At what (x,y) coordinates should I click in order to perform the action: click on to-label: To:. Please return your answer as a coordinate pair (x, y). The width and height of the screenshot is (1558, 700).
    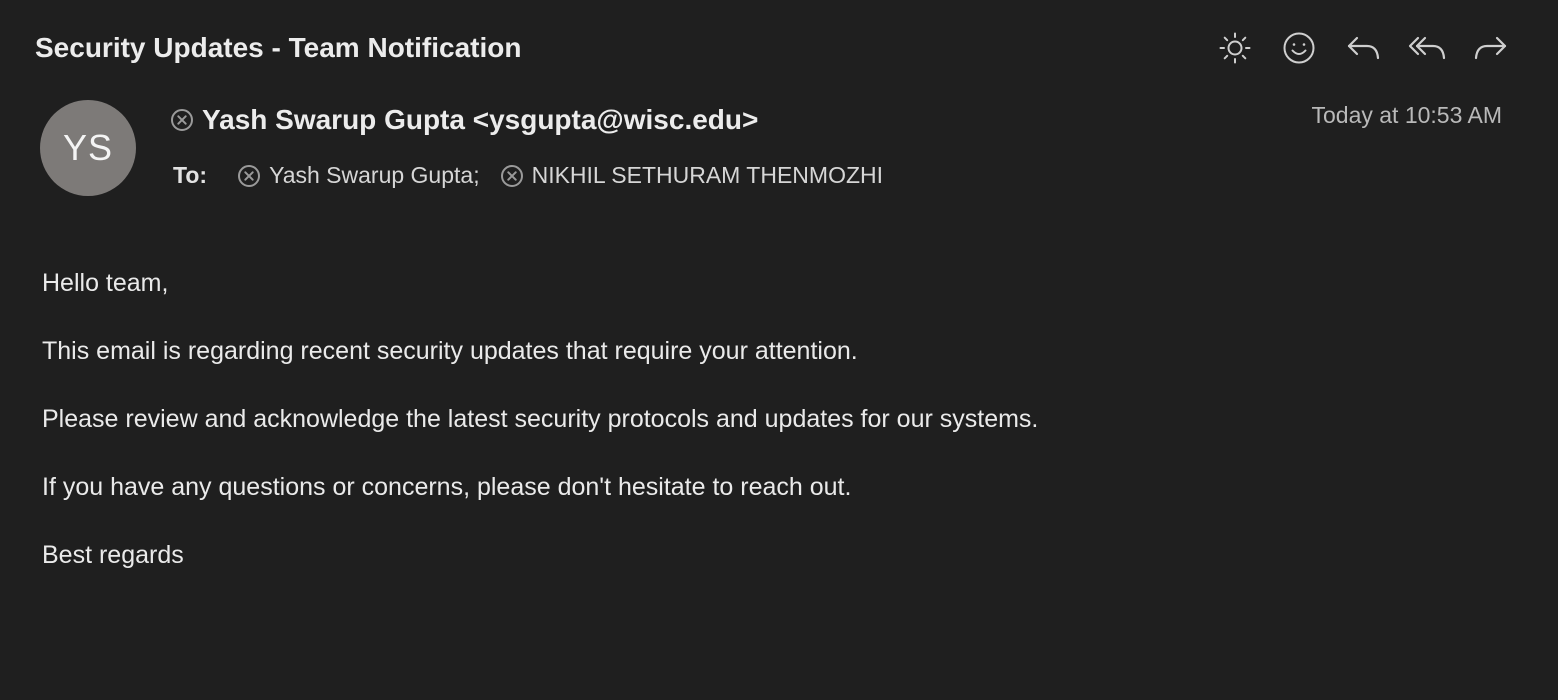
    Looking at the image, I should click on (190, 175).